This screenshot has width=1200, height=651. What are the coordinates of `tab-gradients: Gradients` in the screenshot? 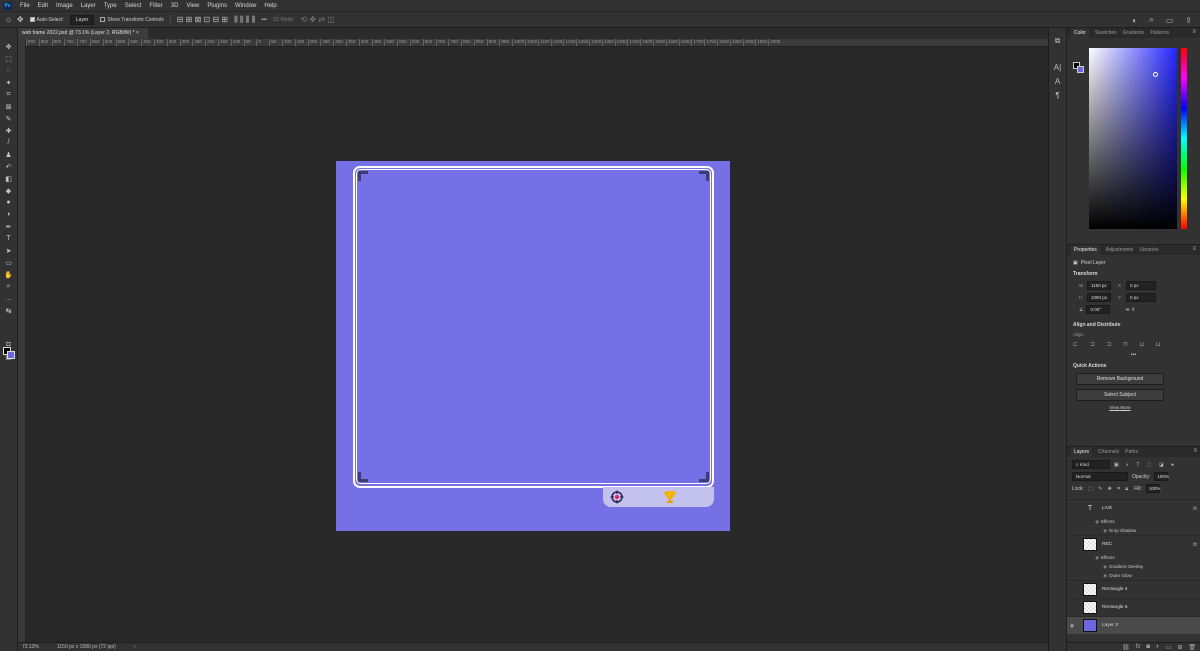 It's located at (1134, 33).